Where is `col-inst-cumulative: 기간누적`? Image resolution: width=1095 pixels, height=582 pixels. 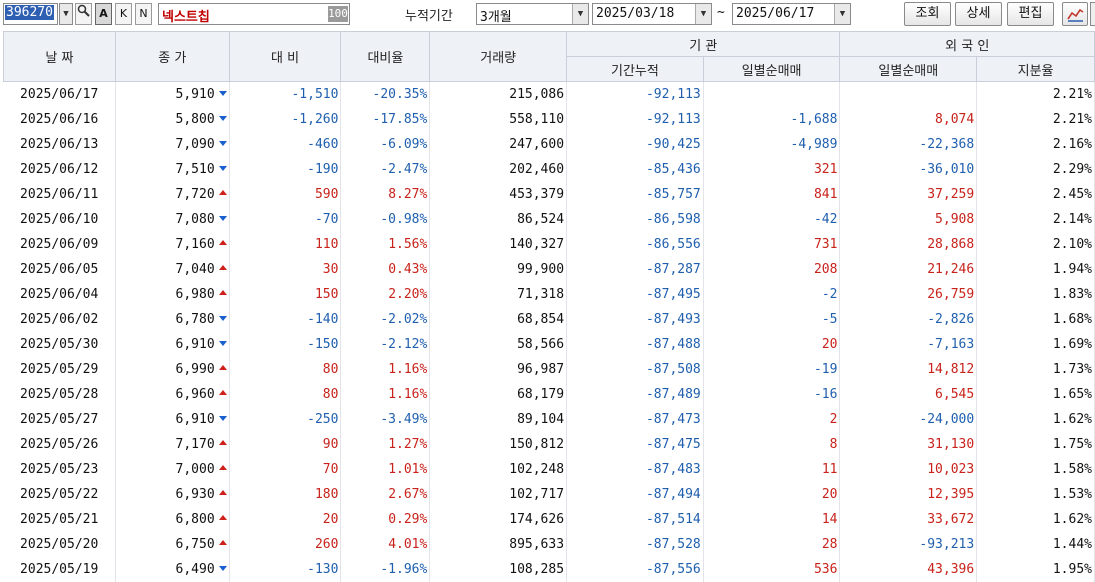
col-inst-cumulative: 기간누적 is located at coordinates (635, 69).